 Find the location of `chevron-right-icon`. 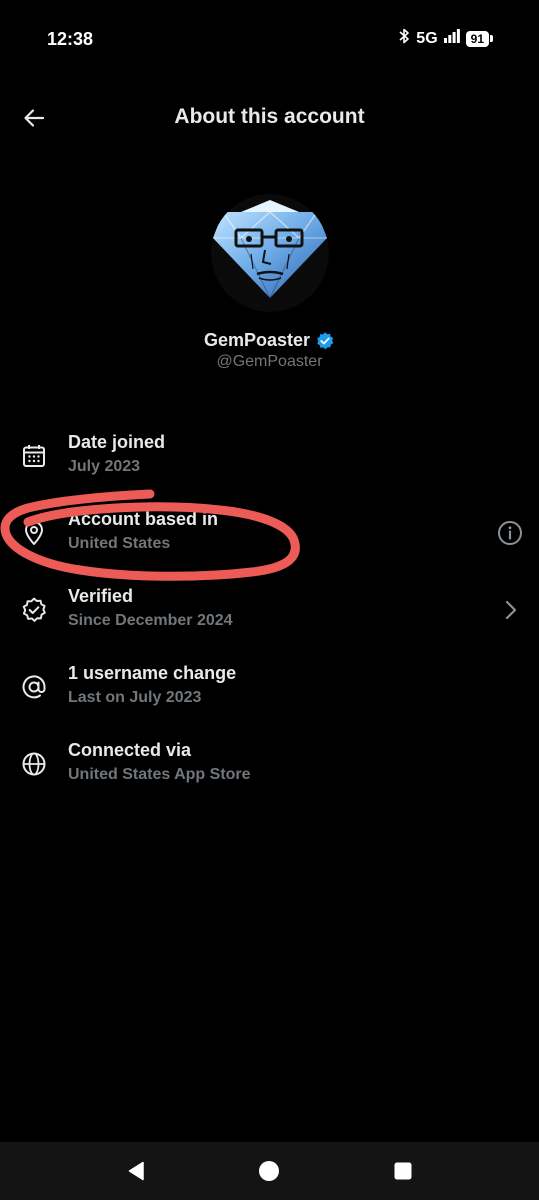

chevron-right-icon is located at coordinates (511, 610).